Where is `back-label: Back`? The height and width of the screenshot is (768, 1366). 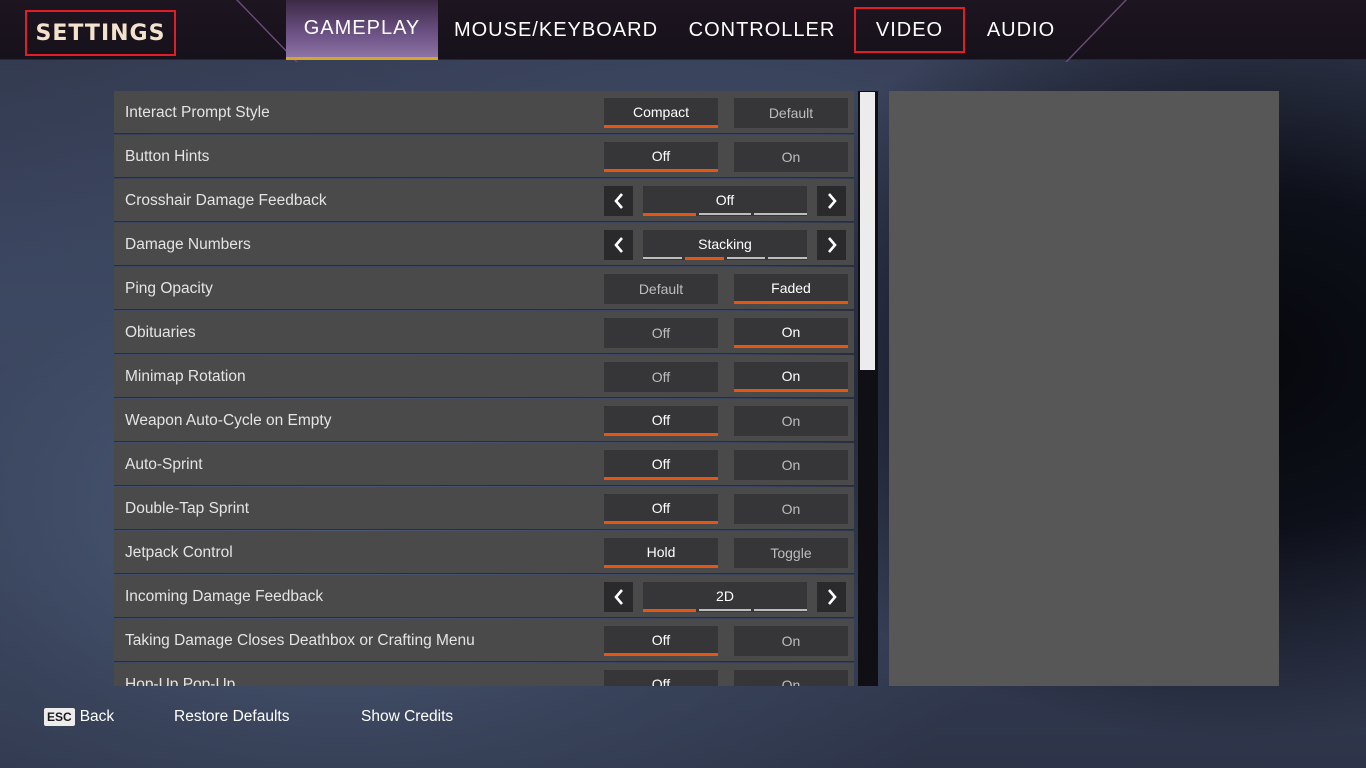
back-label: Back is located at coordinates (97, 716).